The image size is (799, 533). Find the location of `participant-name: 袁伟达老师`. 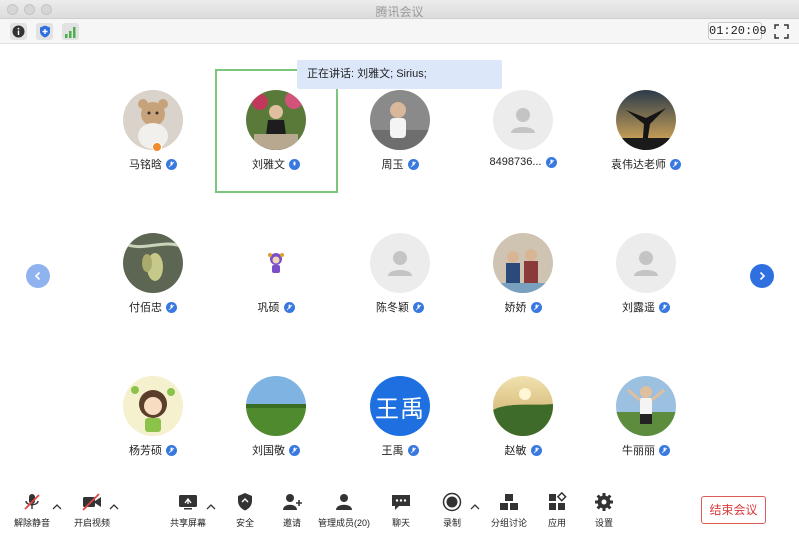

participant-name: 袁伟达老师 is located at coordinates (638, 165).